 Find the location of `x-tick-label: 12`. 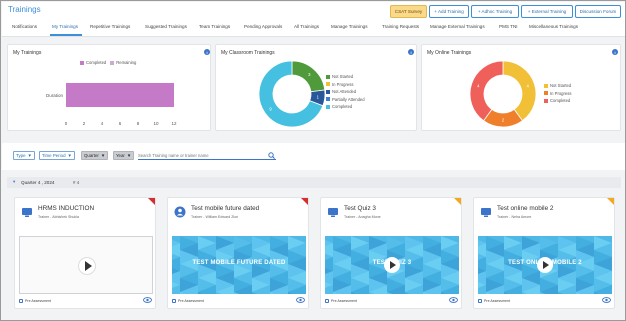

x-tick-label: 12 is located at coordinates (174, 123).